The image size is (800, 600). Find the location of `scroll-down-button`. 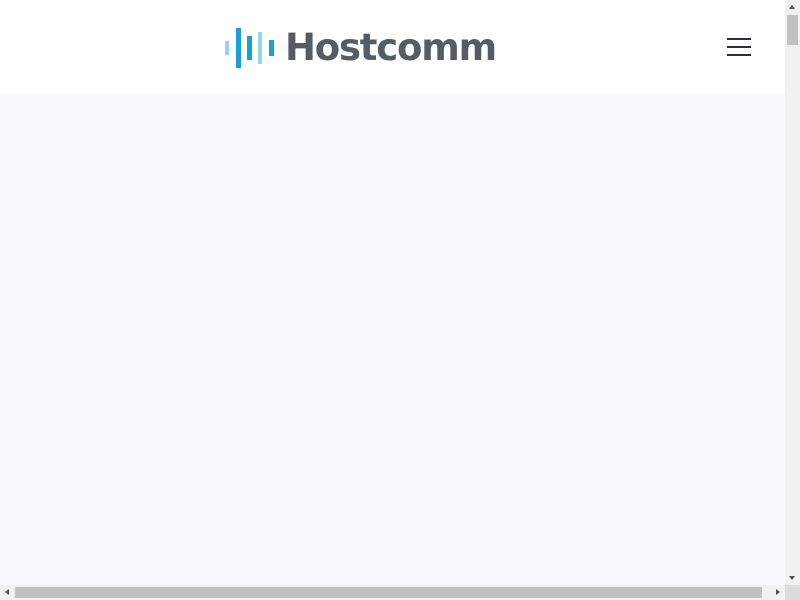

scroll-down-button is located at coordinates (792, 577).